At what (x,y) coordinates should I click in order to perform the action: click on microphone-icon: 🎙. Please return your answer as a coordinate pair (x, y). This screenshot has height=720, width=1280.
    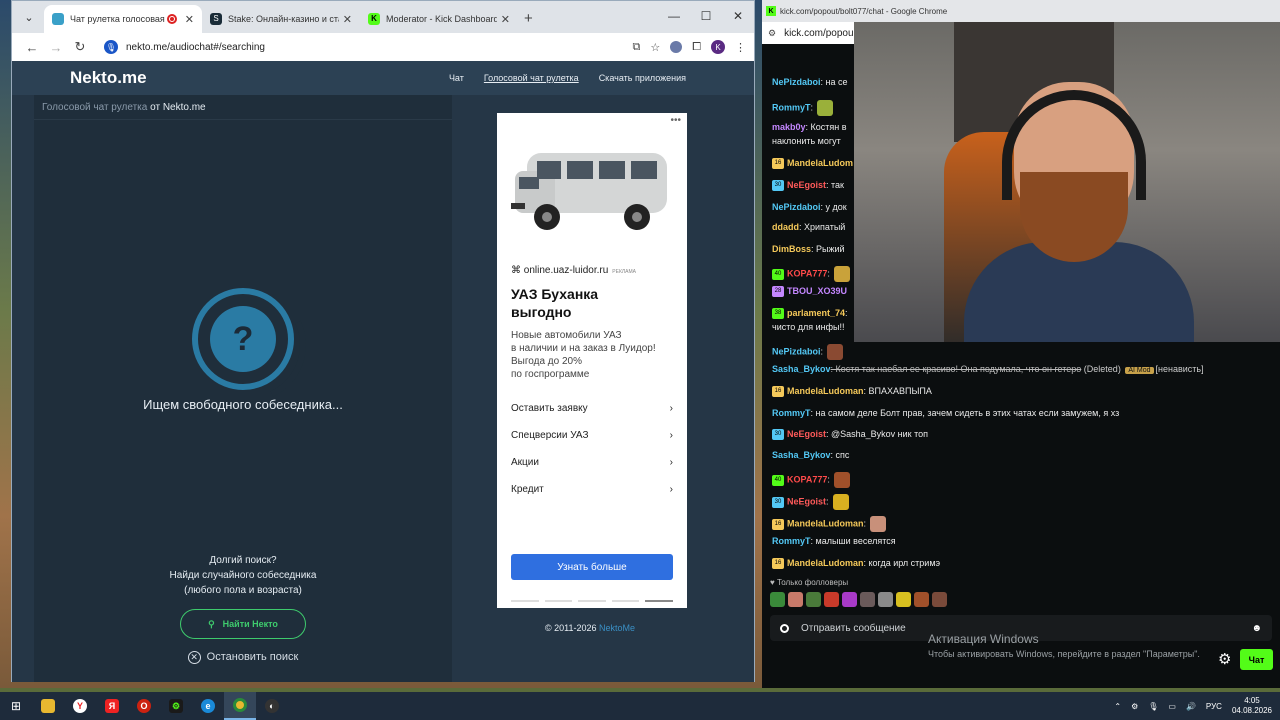
    Looking at the image, I should click on (1153, 706).